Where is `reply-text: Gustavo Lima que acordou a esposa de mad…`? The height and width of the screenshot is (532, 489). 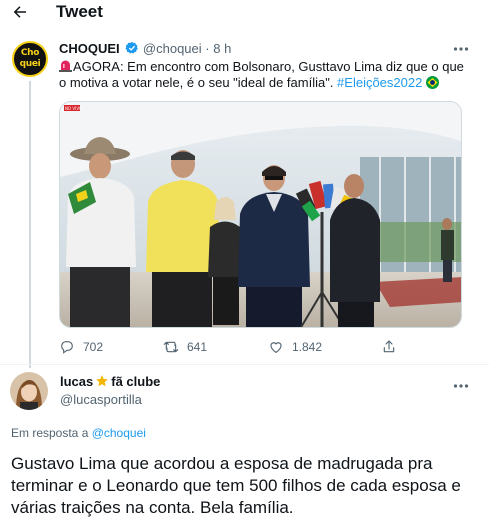
reply-text: Gustavo Lima que acordou a esposa de mad… is located at coordinates (236, 485).